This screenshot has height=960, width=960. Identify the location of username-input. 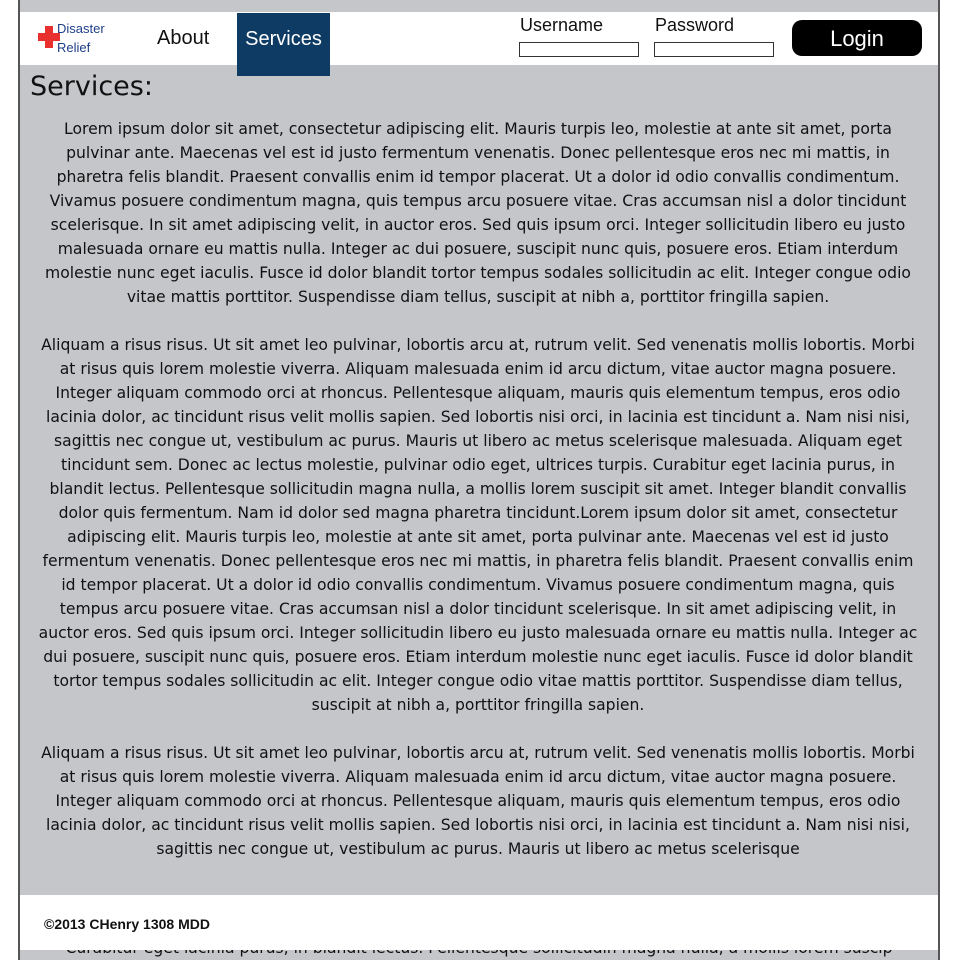
(579, 49).